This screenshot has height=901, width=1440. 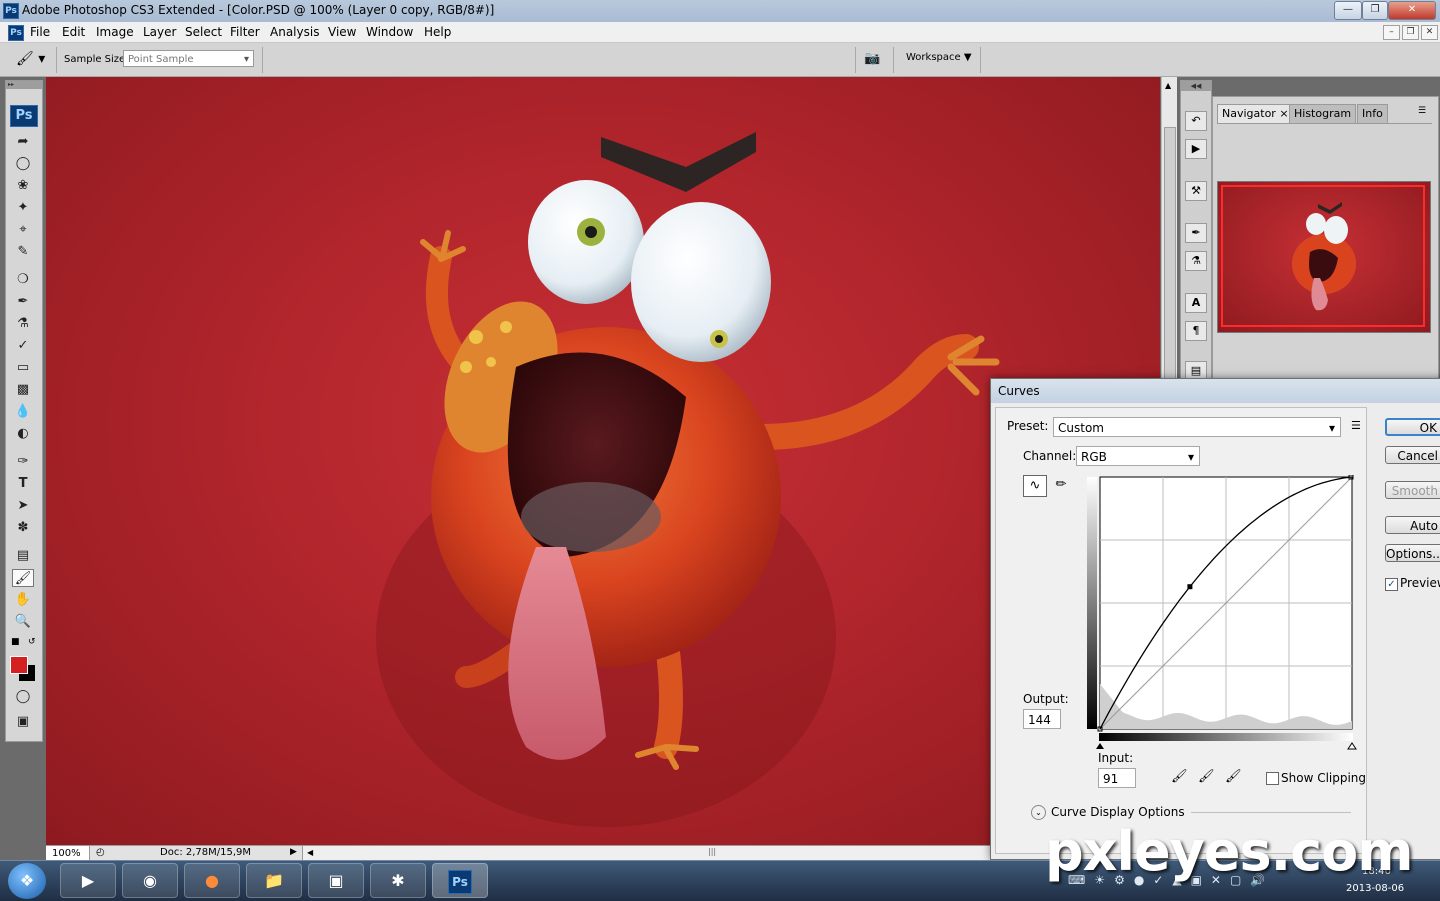 What do you see at coordinates (310, 852) in the screenshot?
I see `scroll-left-icon: ◀` at bounding box center [310, 852].